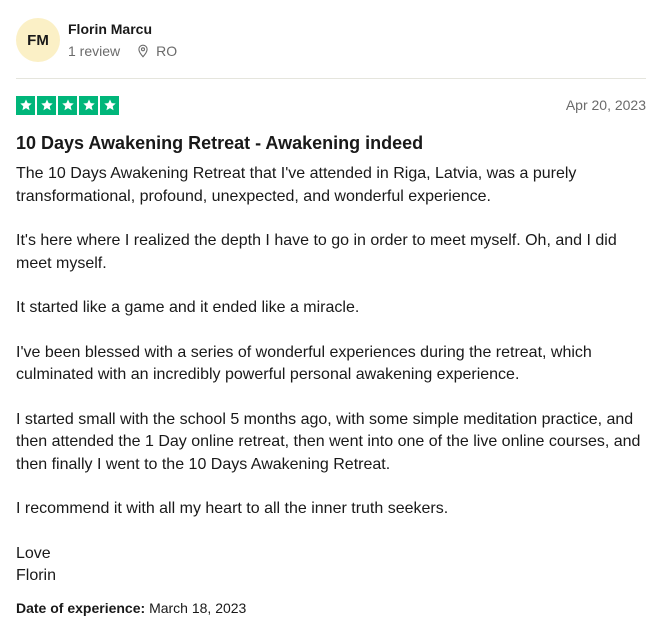 This screenshot has height=622, width=662. I want to click on consumer-info: Florin Marcu 1 review RO, so click(122, 40).